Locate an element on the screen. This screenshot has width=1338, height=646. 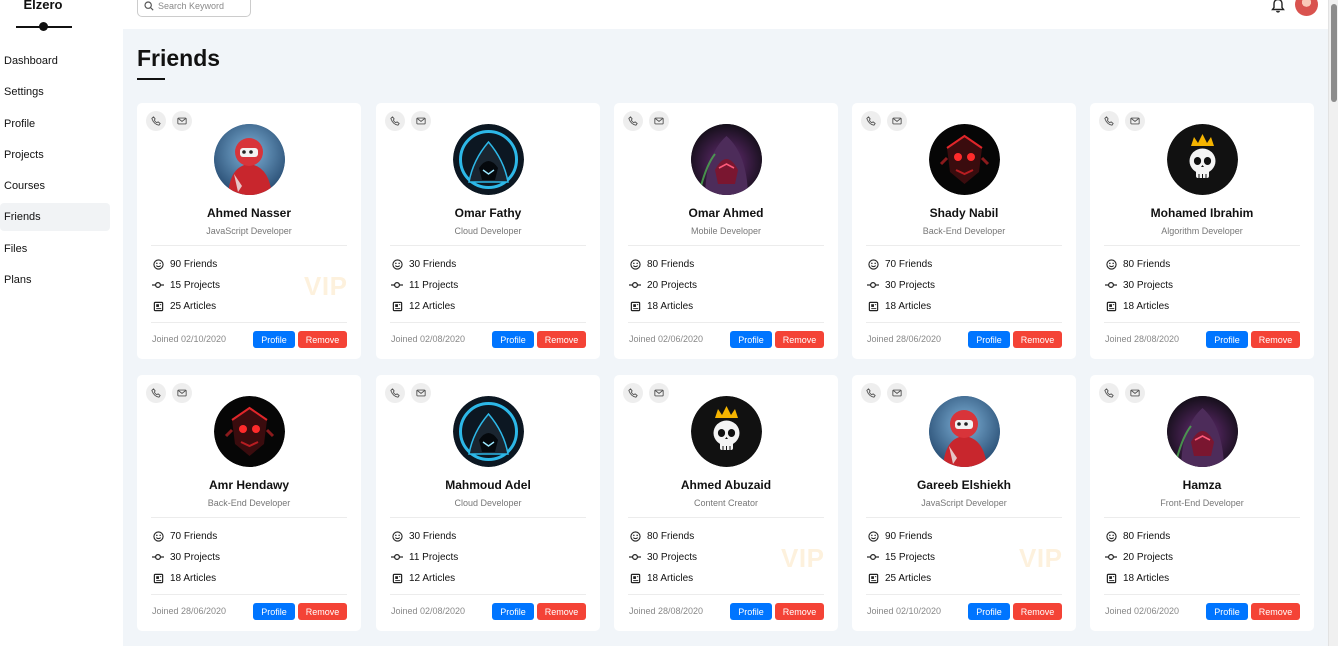
user-avatar is located at coordinates (1306, 8).